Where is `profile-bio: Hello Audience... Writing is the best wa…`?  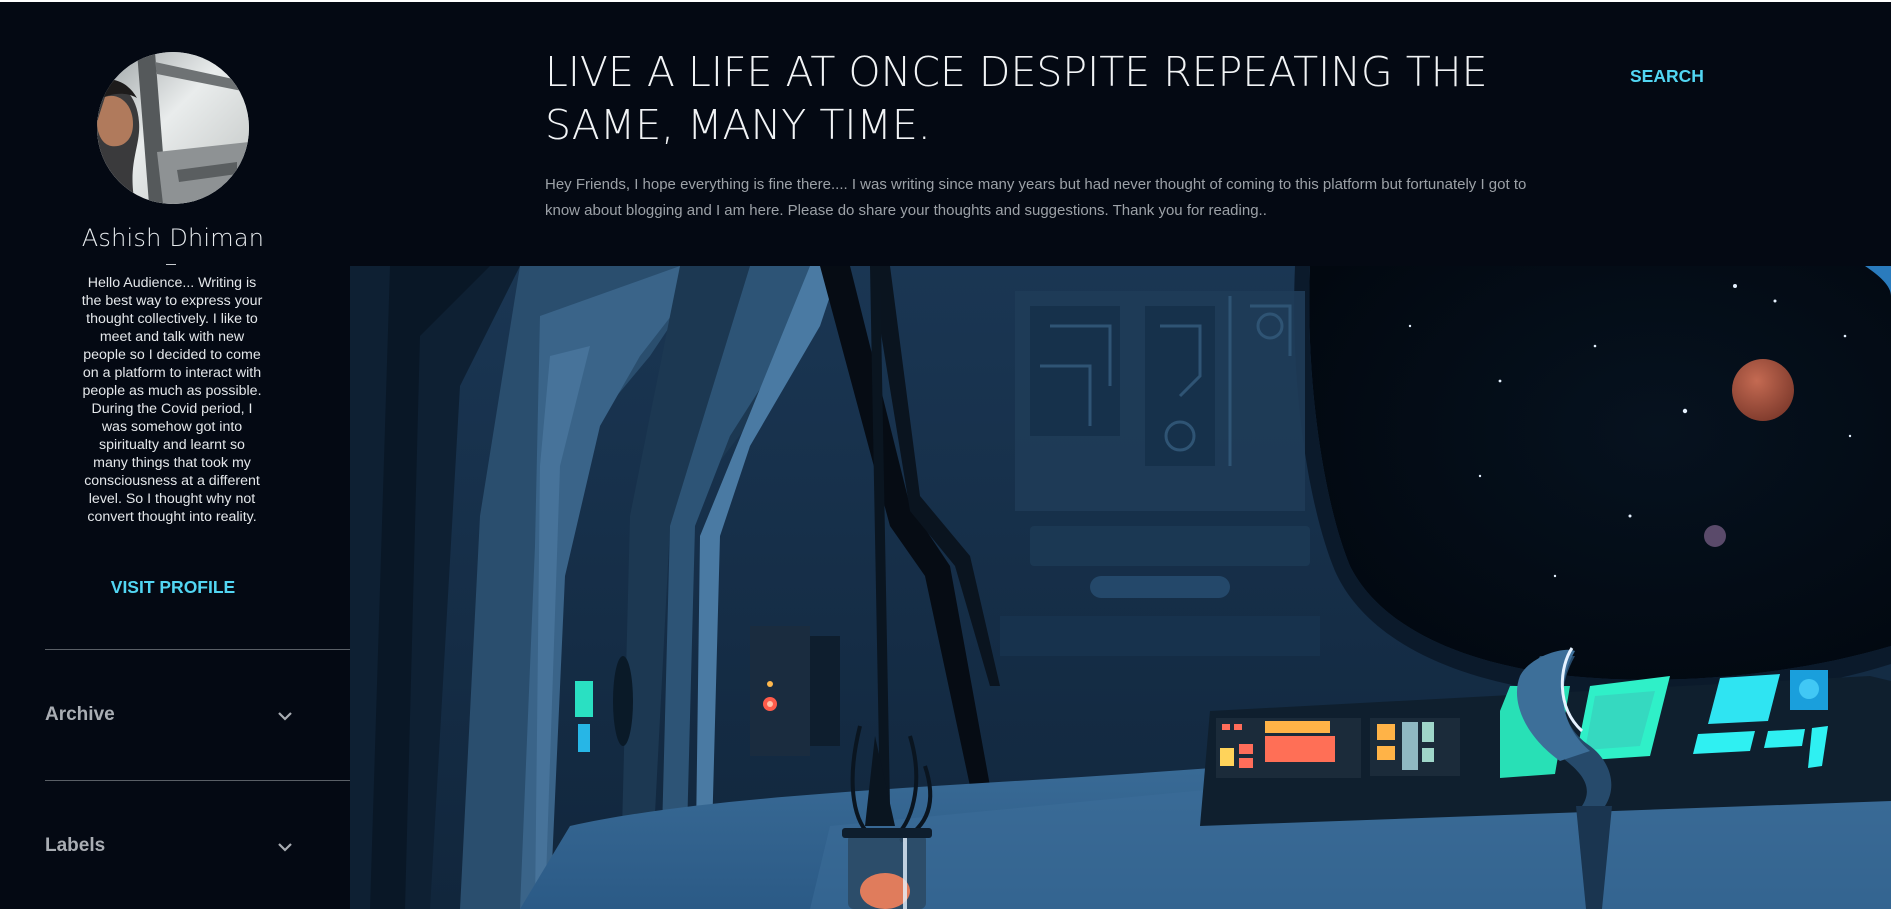
profile-bio: Hello Audience... Writing is the best wa… is located at coordinates (172, 400).